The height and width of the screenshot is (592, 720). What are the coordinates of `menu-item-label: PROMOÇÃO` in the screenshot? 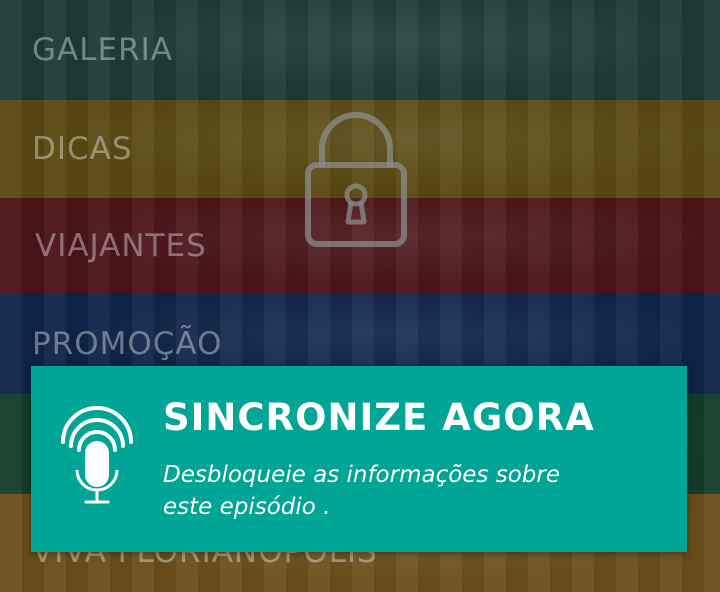 It's located at (127, 344).